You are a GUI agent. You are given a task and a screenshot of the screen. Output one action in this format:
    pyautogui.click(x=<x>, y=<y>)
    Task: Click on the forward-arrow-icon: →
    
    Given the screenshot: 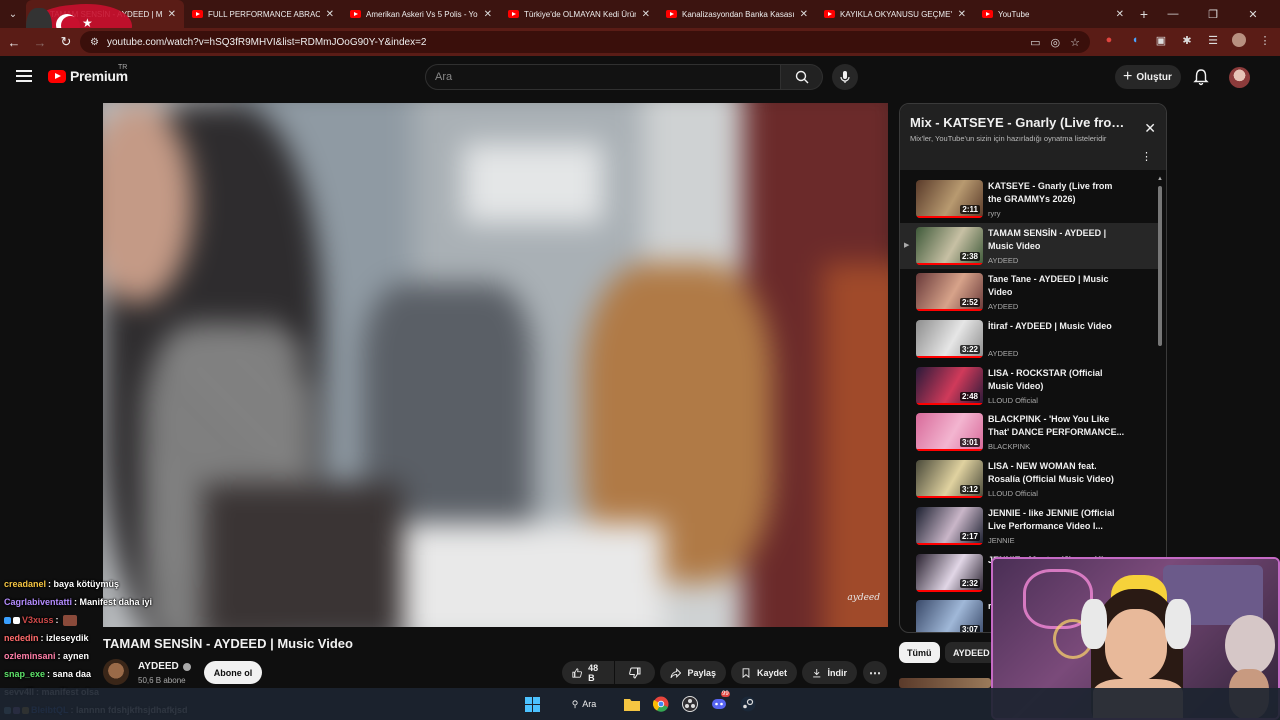 What is the action you would take?
    pyautogui.click(x=40, y=42)
    